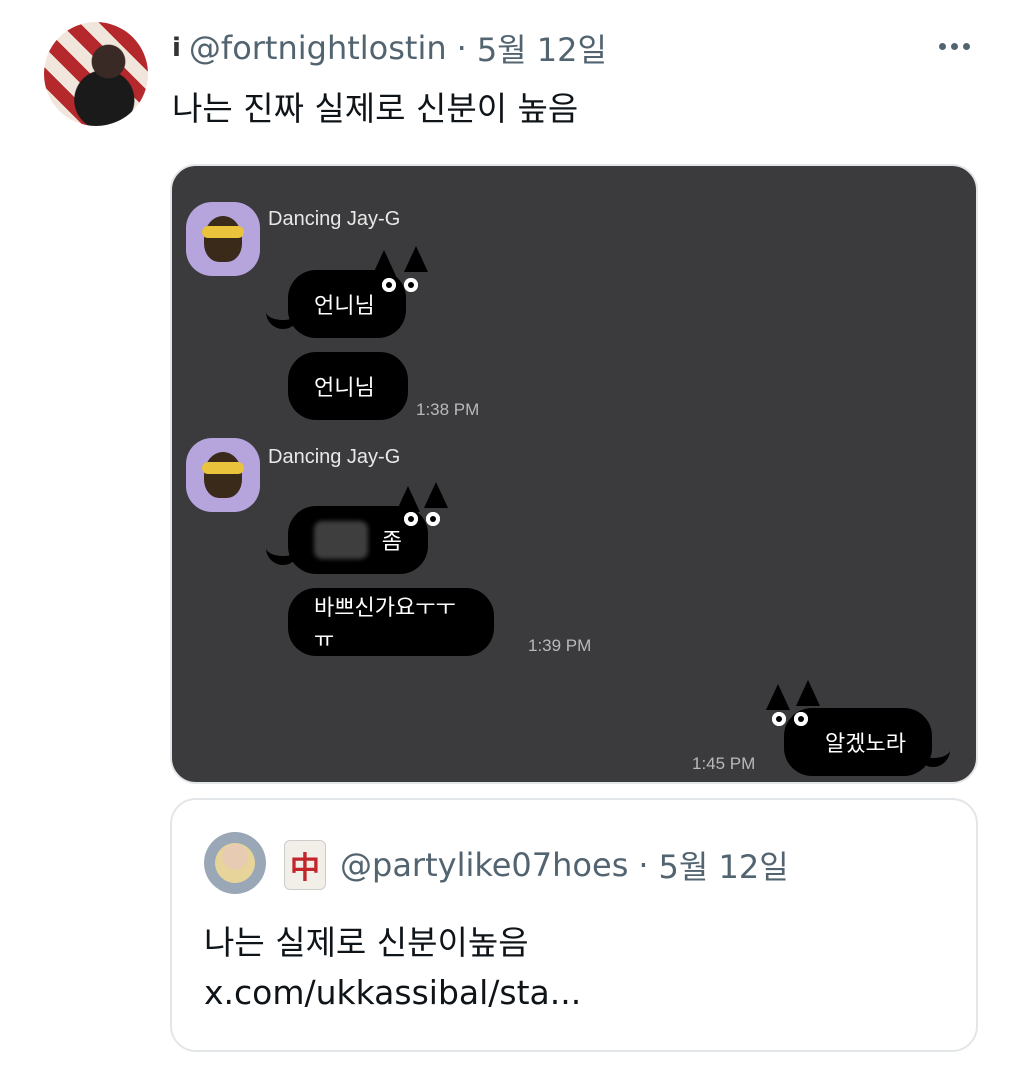 This screenshot has width=1024, height=1089. Describe the element at coordinates (176, 48) in the screenshot. I see `handle-prefix: i` at that location.